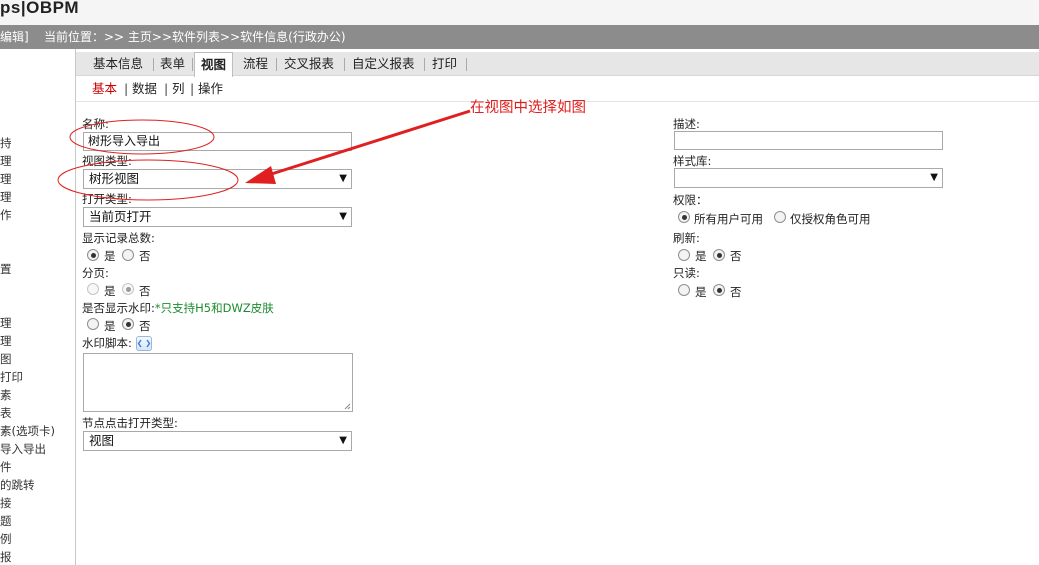 The width and height of the screenshot is (1039, 565). What do you see at coordinates (255, 64) in the screenshot?
I see `tab-flow: 流程` at bounding box center [255, 64].